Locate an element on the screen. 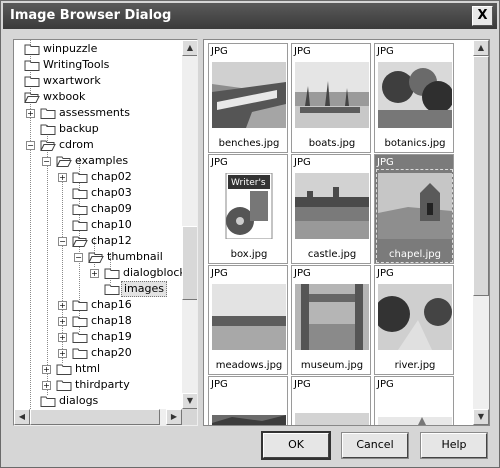 This screenshot has width=500, height=468. tree-item-chap12: − chap12 is located at coordinates (99, 241).